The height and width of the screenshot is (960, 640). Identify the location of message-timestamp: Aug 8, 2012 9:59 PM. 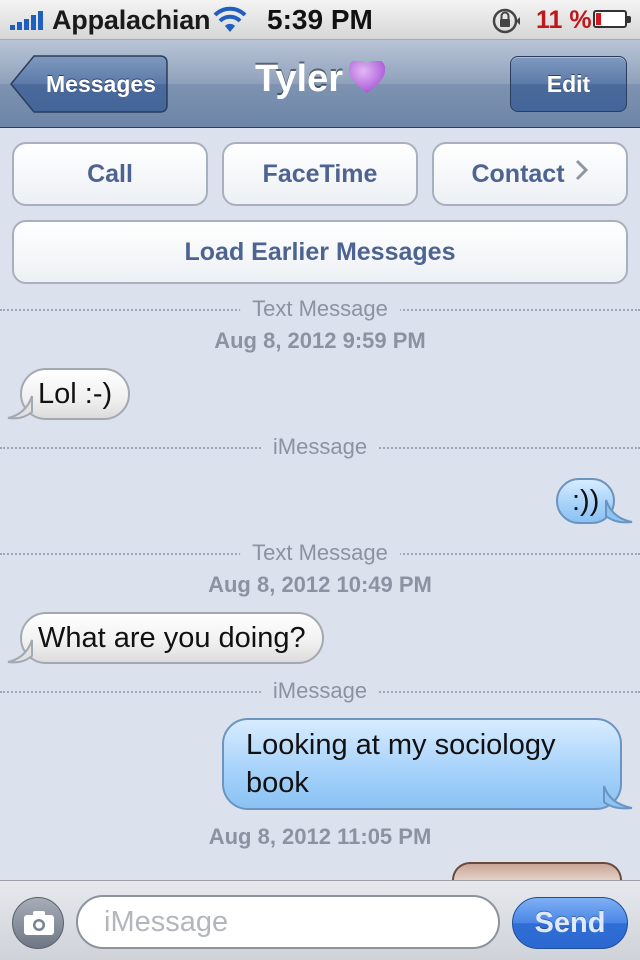
(320, 340).